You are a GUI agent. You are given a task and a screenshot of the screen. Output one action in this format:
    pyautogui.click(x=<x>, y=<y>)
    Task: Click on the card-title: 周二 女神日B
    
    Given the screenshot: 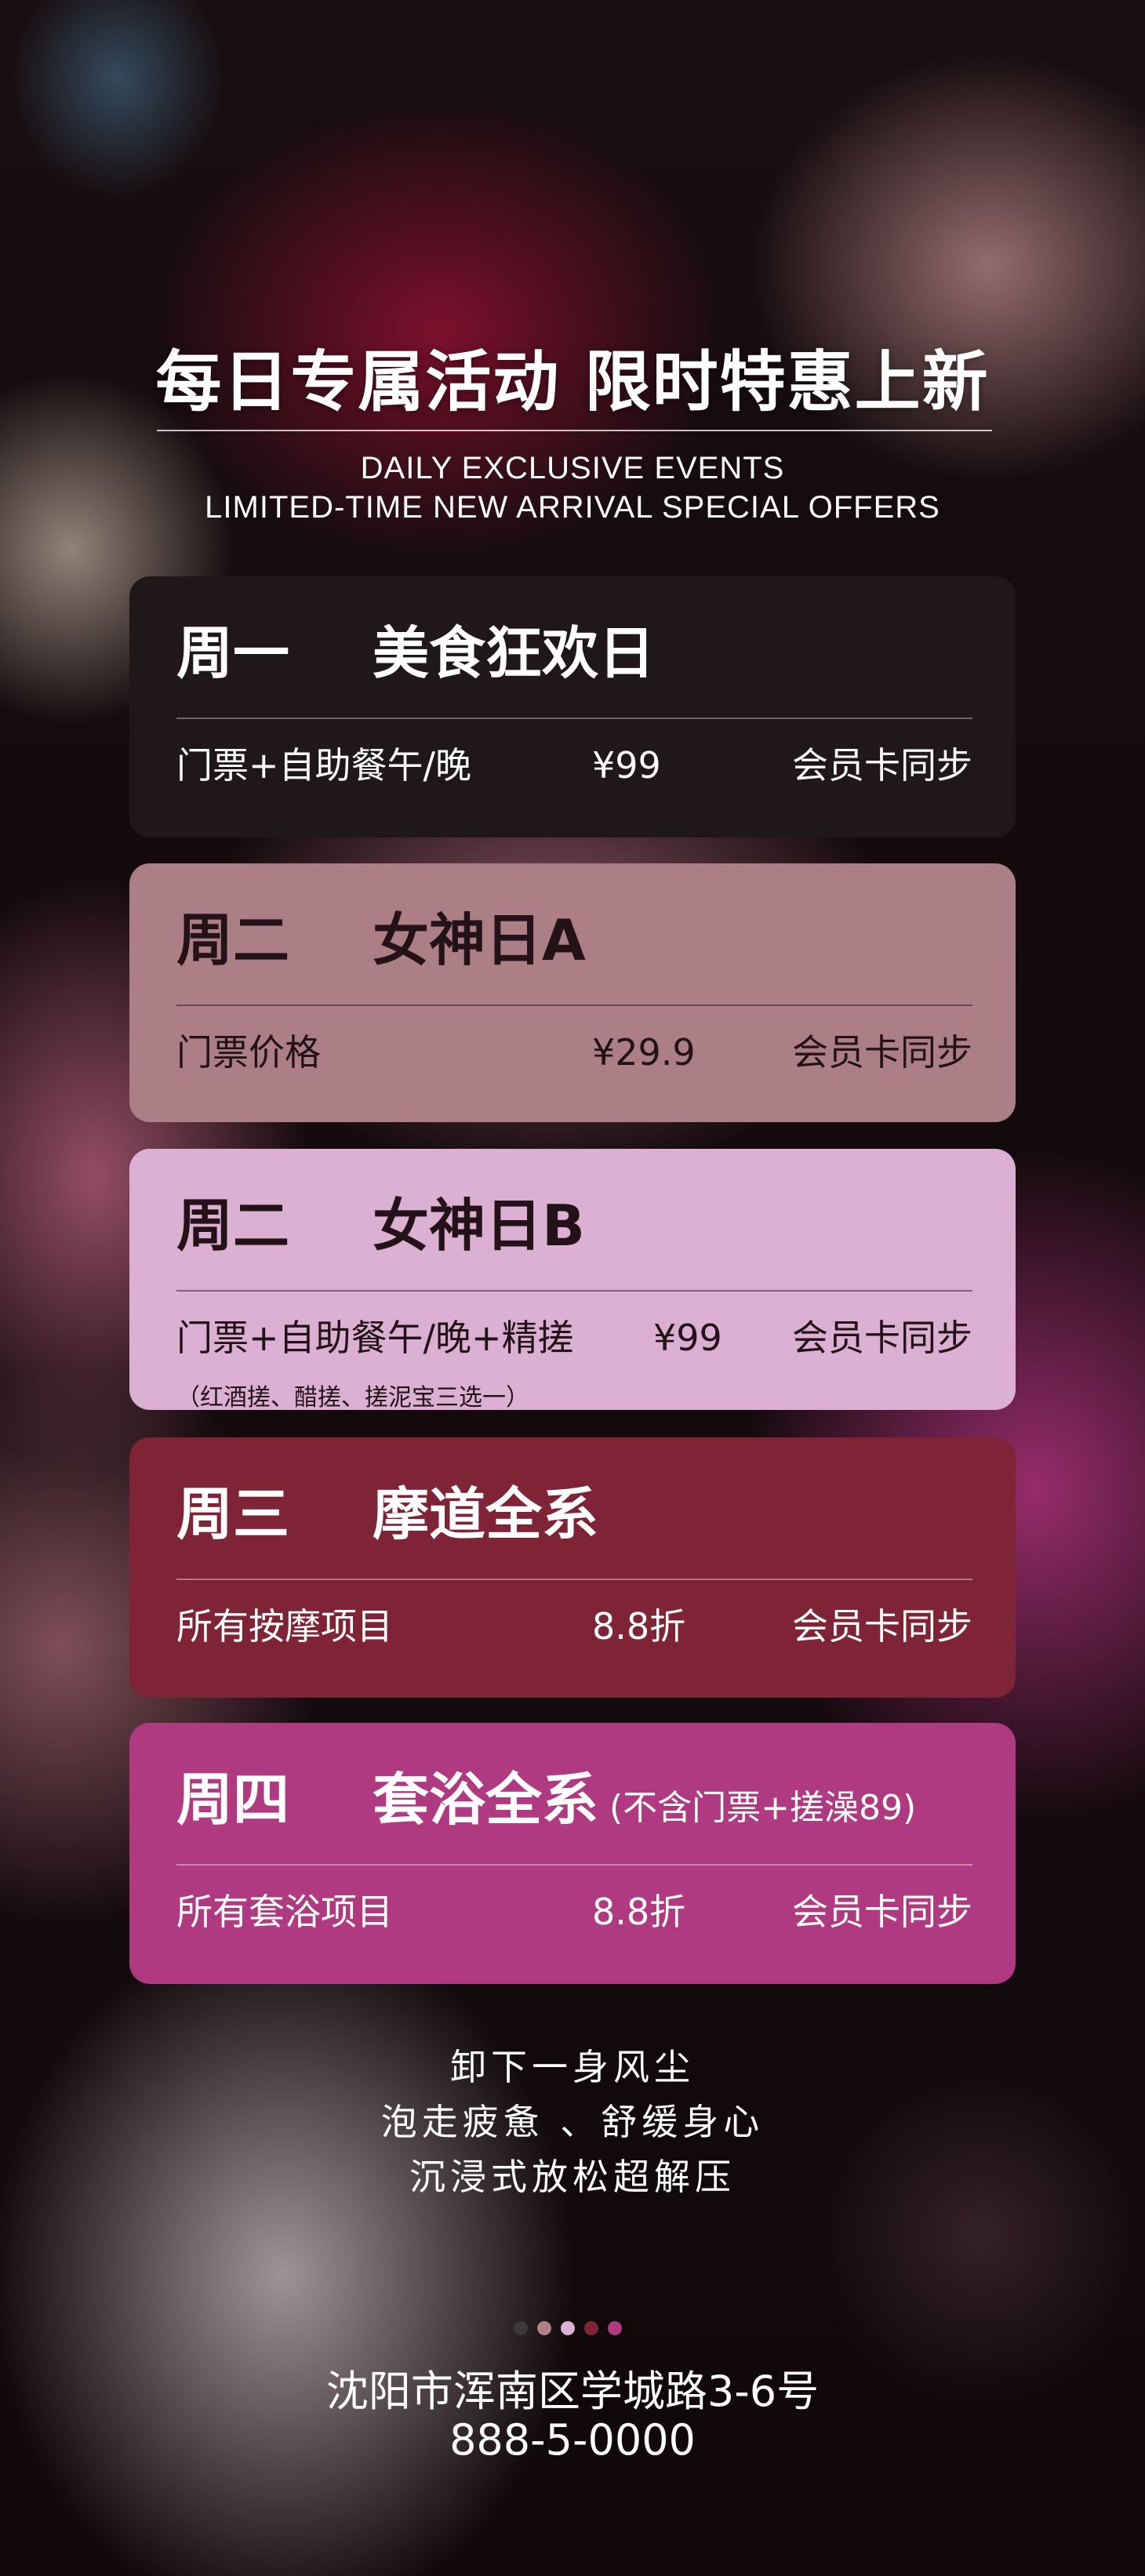 What is the action you would take?
    pyautogui.click(x=381, y=1225)
    